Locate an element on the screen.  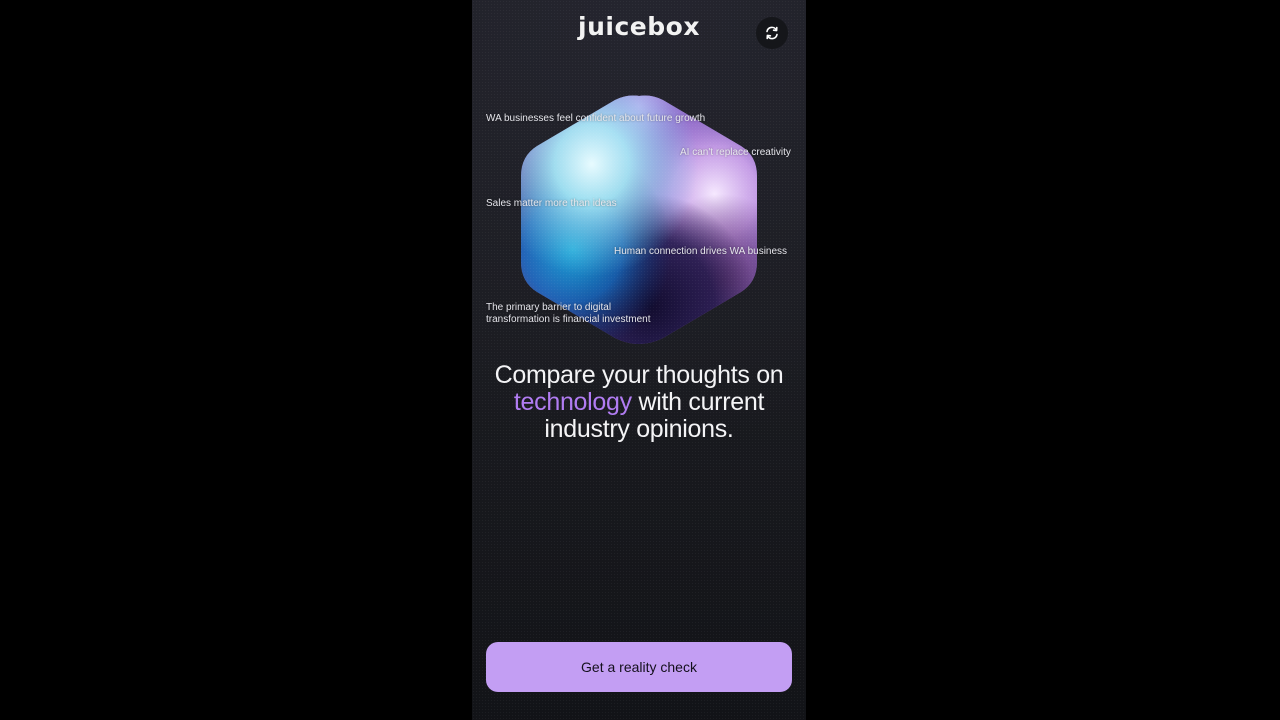
reality-check-button: Get a reality check is located at coordinates (639, 667).